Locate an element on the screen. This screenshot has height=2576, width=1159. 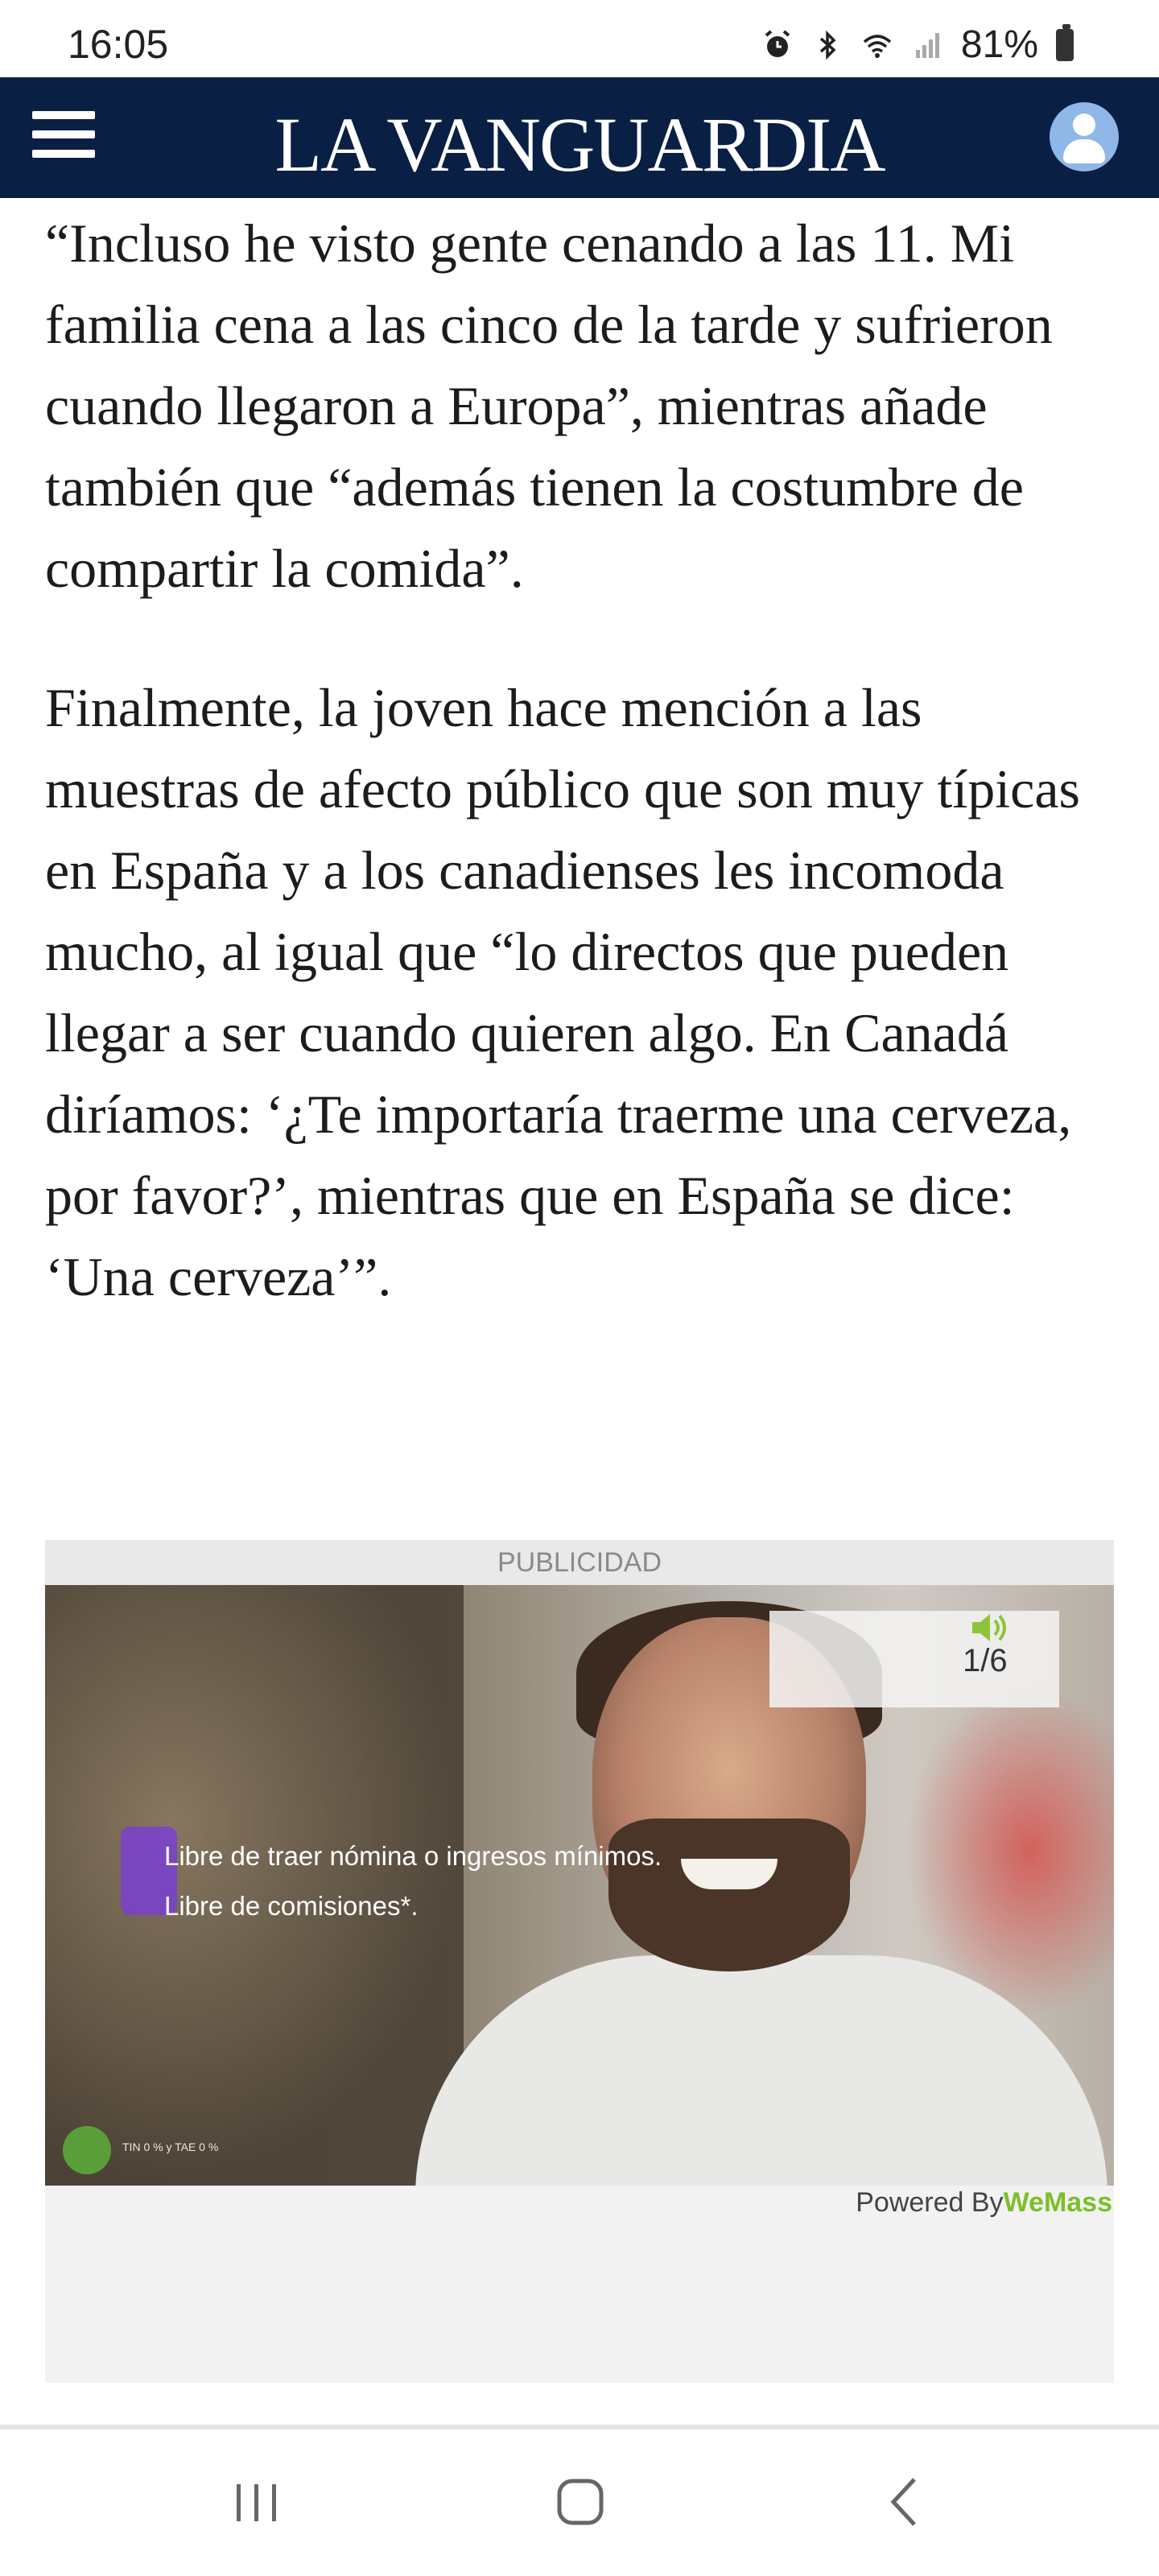
ad-slide-counter: 1/6 is located at coordinates (985, 1660).